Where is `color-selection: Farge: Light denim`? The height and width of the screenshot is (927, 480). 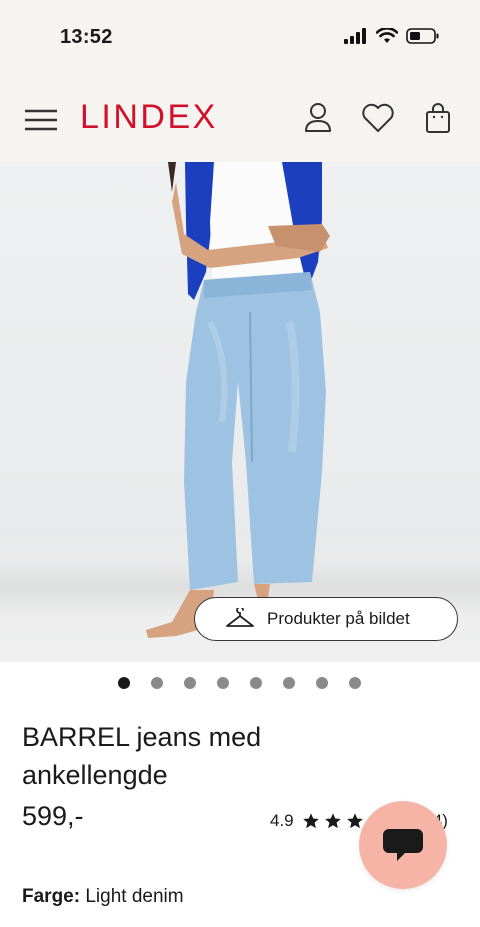 color-selection: Farge: Light denim is located at coordinates (103, 897).